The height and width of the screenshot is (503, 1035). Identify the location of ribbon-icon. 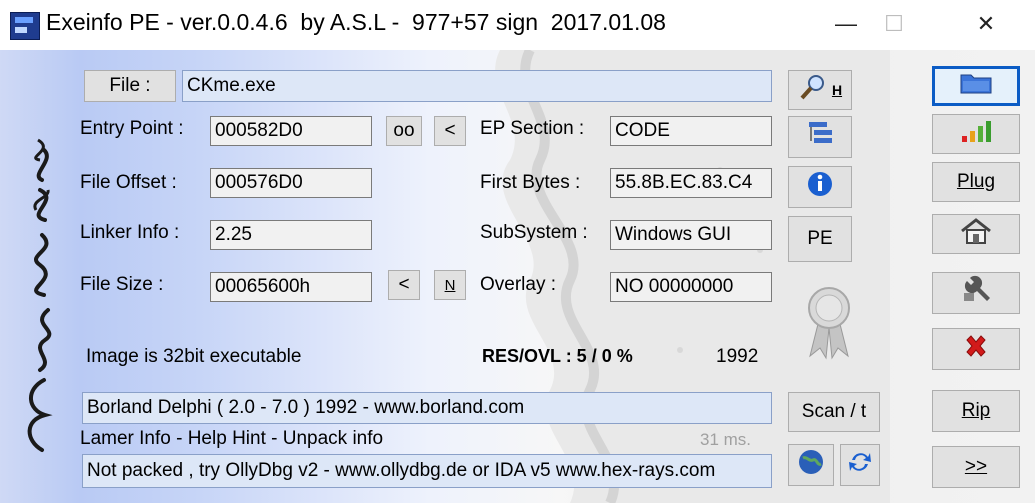
(829, 324).